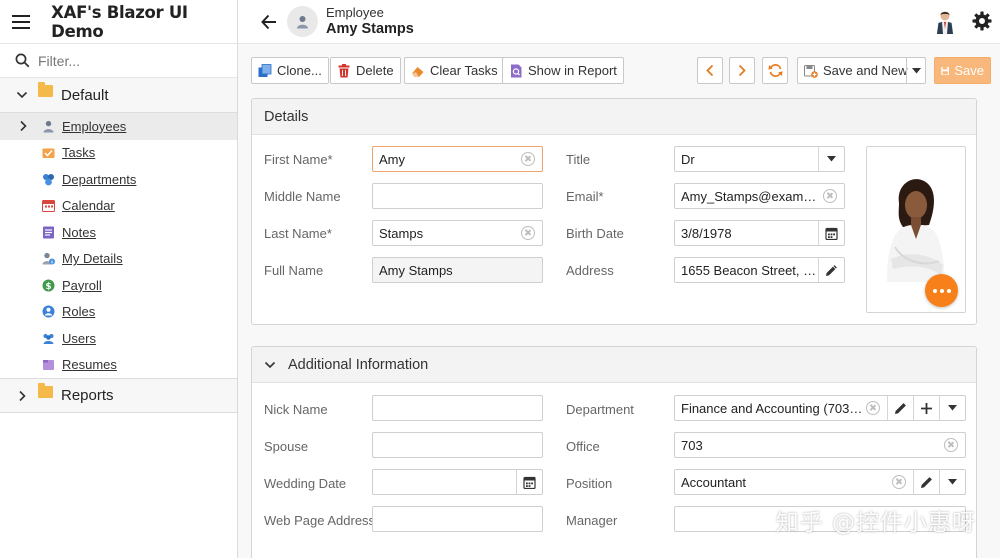 This screenshot has height=558, width=1000. I want to click on sidebar-item-label: Payroll, so click(82, 285).